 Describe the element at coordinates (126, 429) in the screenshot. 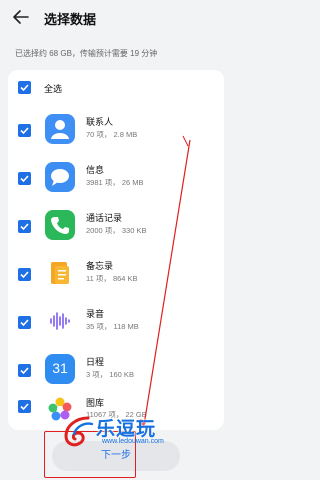

I see `watermark-text: 乐逗玩` at that location.